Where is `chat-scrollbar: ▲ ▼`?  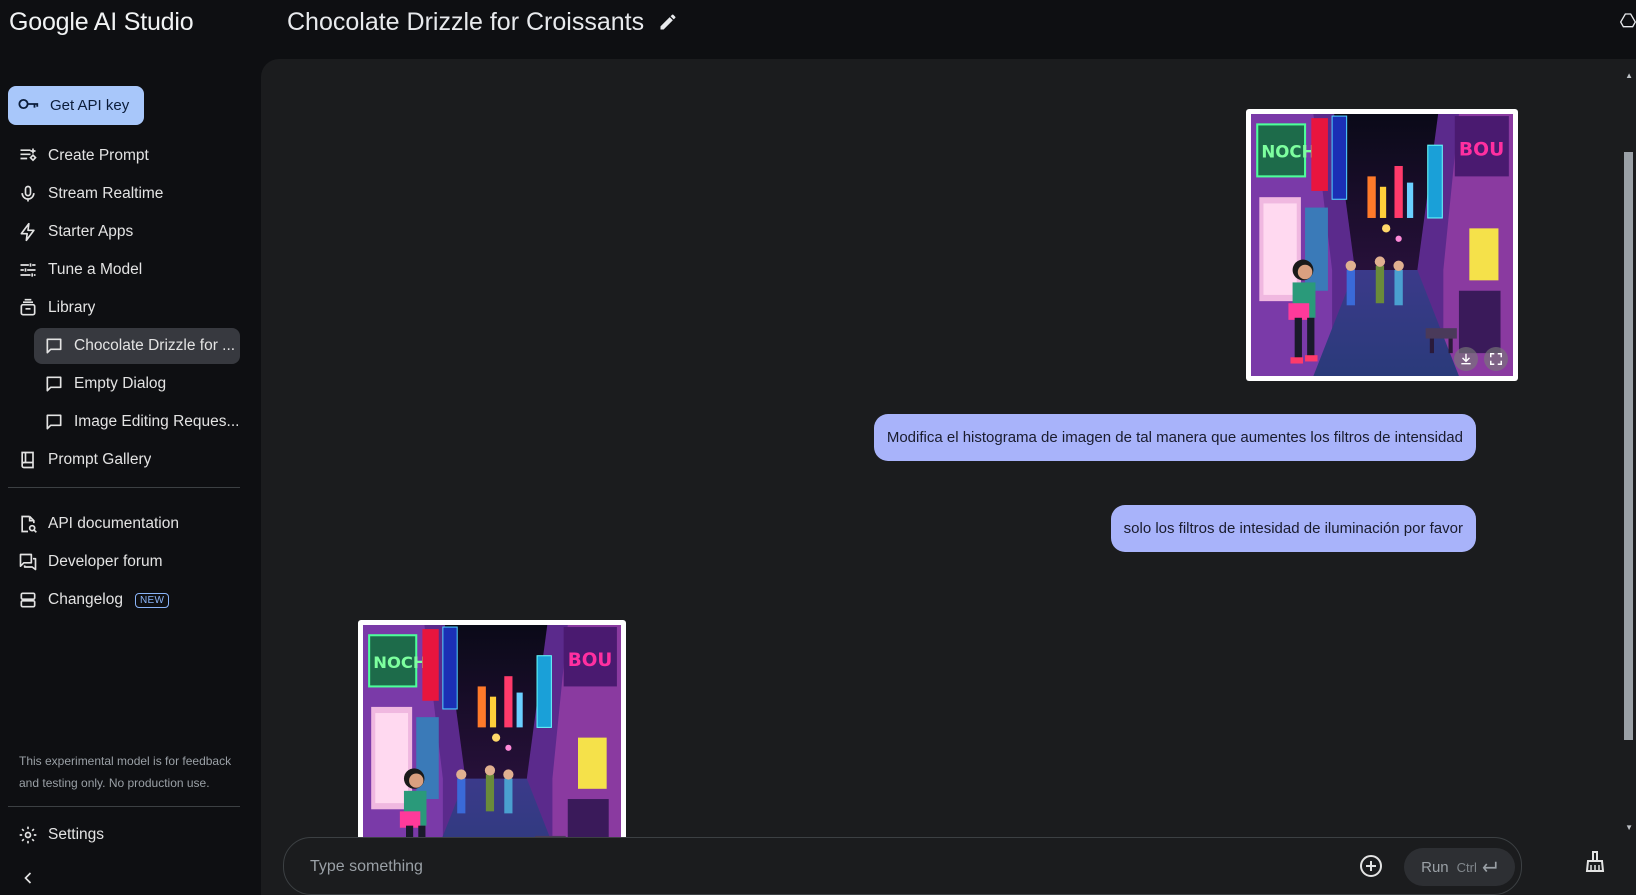
chat-scrollbar: ▲ ▼ is located at coordinates (1629, 449).